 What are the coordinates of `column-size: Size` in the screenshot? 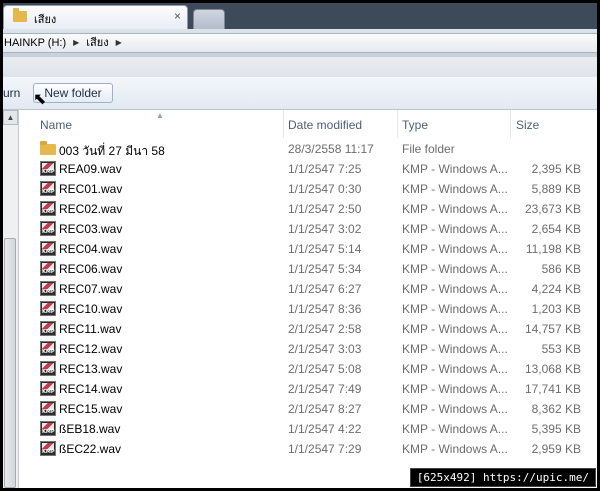 It's located at (527, 125).